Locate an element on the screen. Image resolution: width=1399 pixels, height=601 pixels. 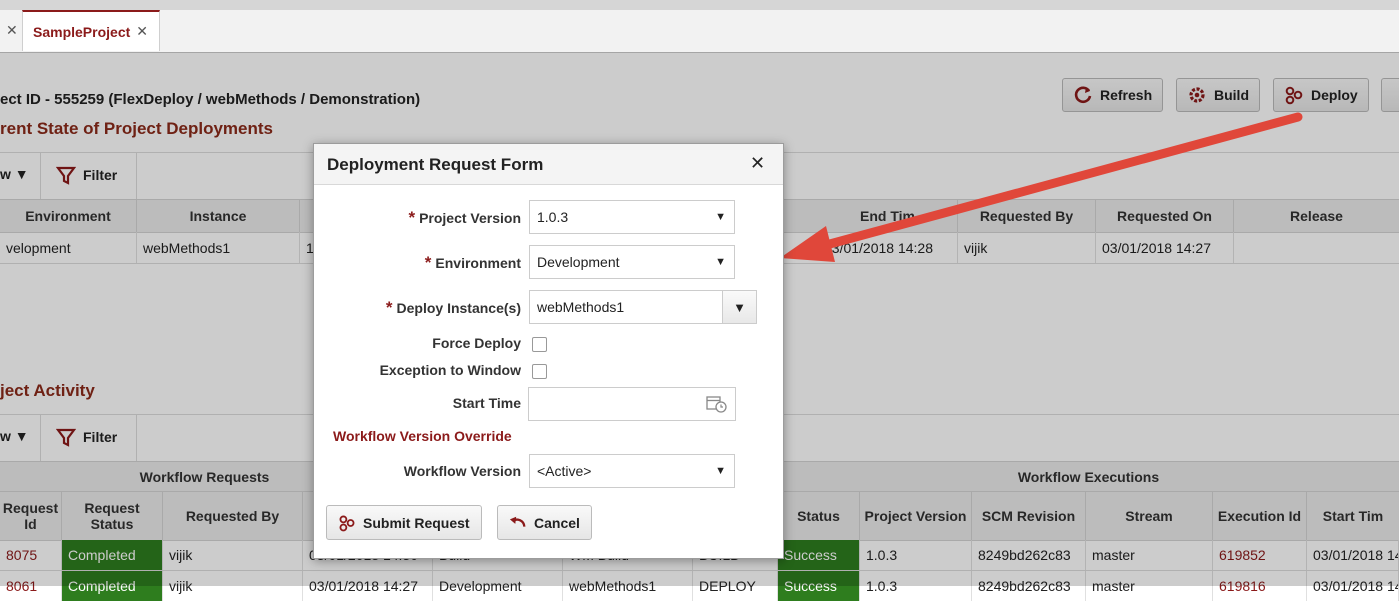
tab-previous: ✕ is located at coordinates (11, 30).